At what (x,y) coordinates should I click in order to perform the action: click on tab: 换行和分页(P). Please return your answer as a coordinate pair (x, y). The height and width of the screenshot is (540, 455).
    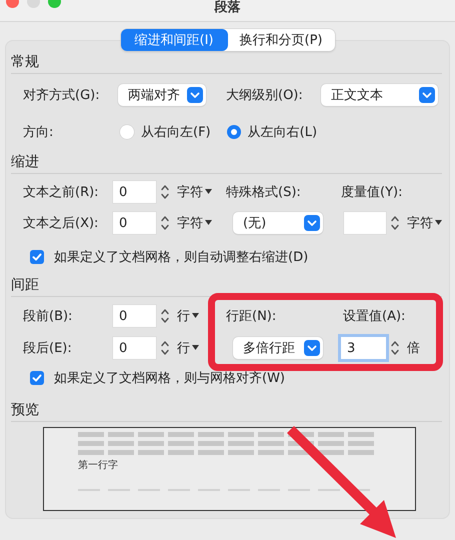
    Looking at the image, I should click on (281, 40).